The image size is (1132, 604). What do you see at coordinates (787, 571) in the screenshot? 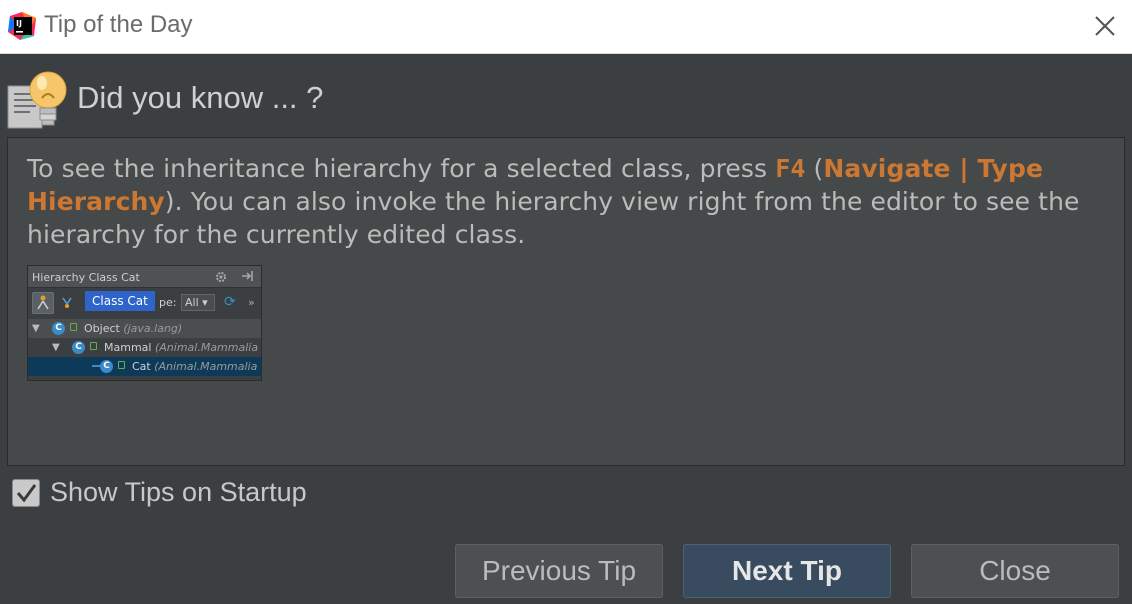
I see `next-tip-button: Next Tip` at bounding box center [787, 571].